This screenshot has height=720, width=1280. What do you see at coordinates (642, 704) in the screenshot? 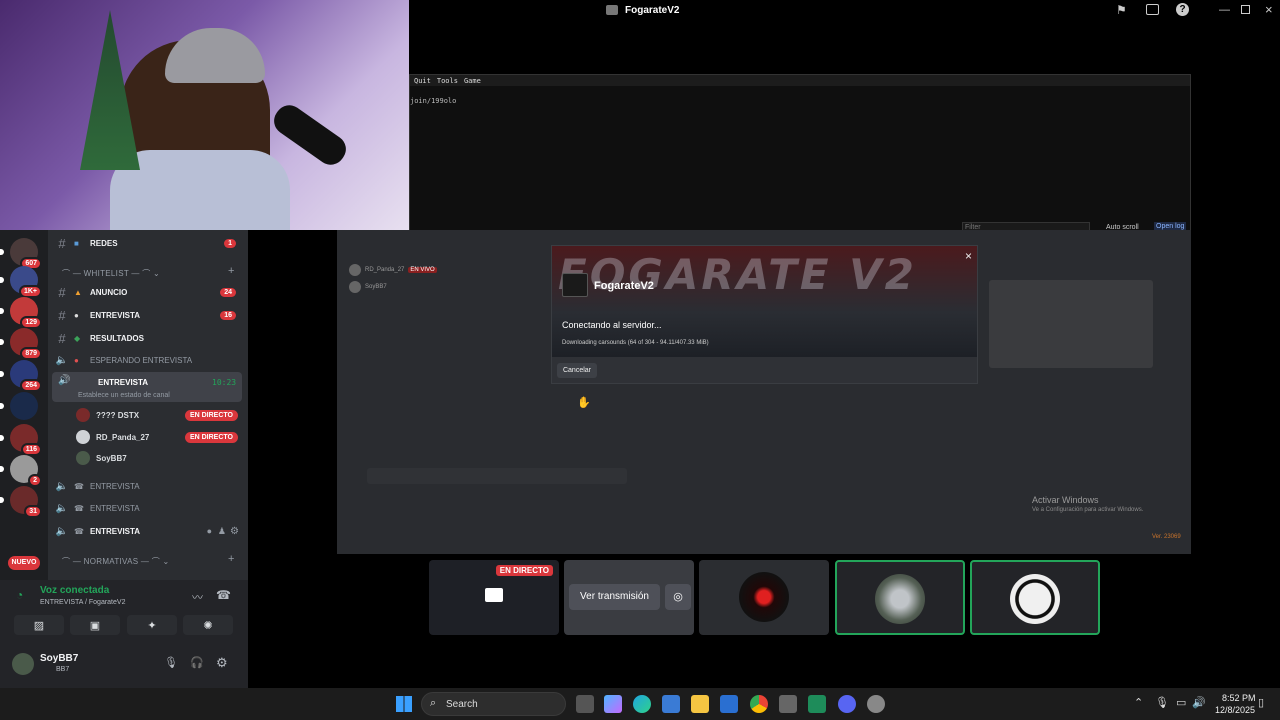
I see `edge-icon` at bounding box center [642, 704].